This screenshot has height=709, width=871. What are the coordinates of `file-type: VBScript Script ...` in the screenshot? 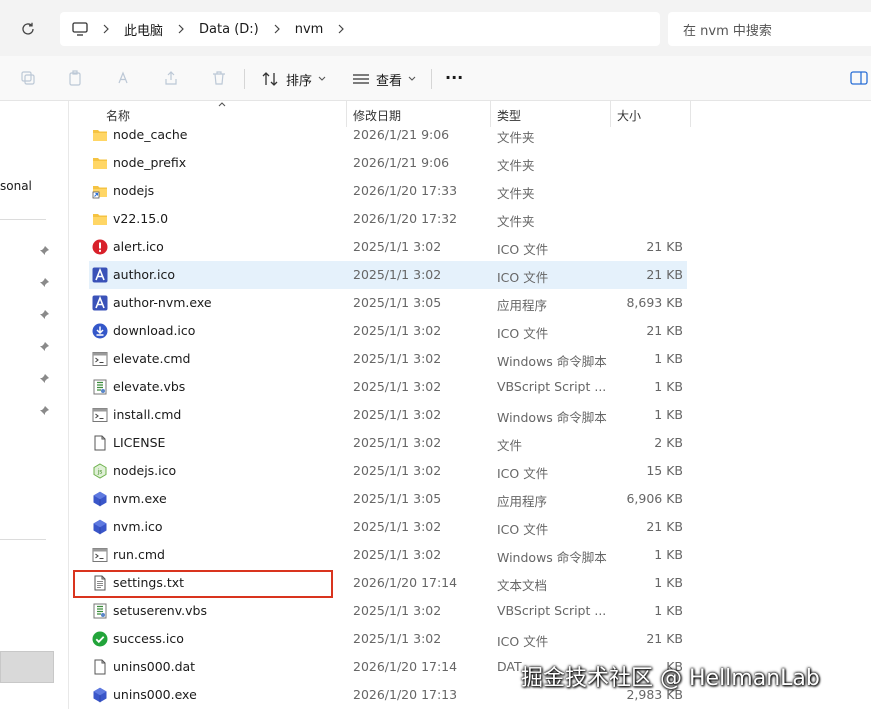 It's located at (552, 386).